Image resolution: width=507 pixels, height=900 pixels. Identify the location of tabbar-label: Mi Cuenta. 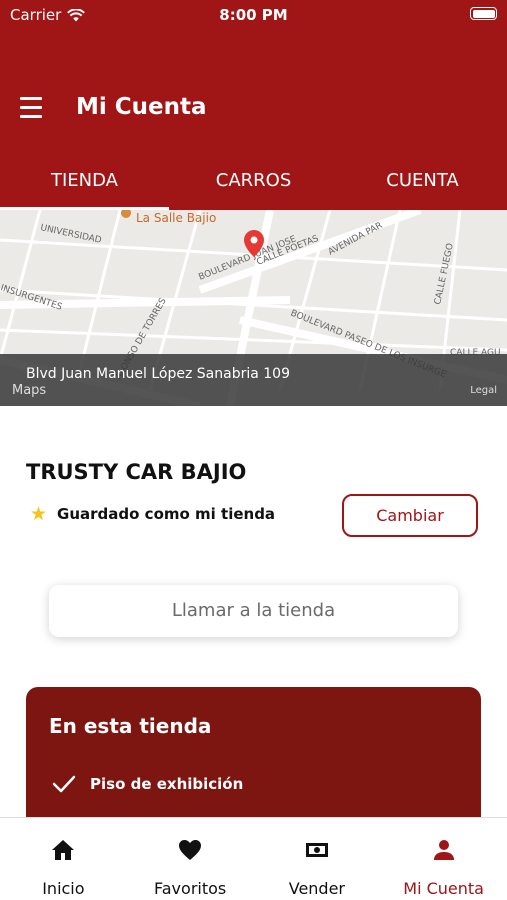
(443, 888).